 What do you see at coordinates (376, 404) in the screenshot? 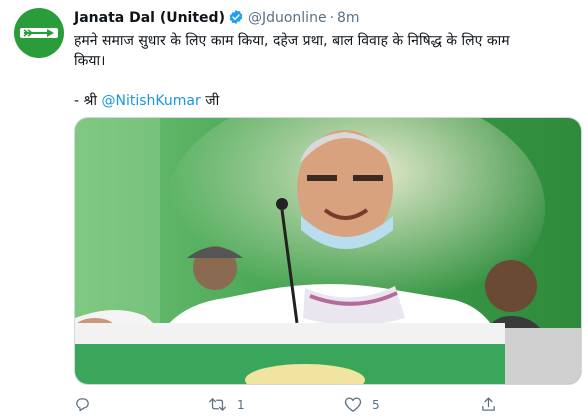
I see `like-count: 5` at bounding box center [376, 404].